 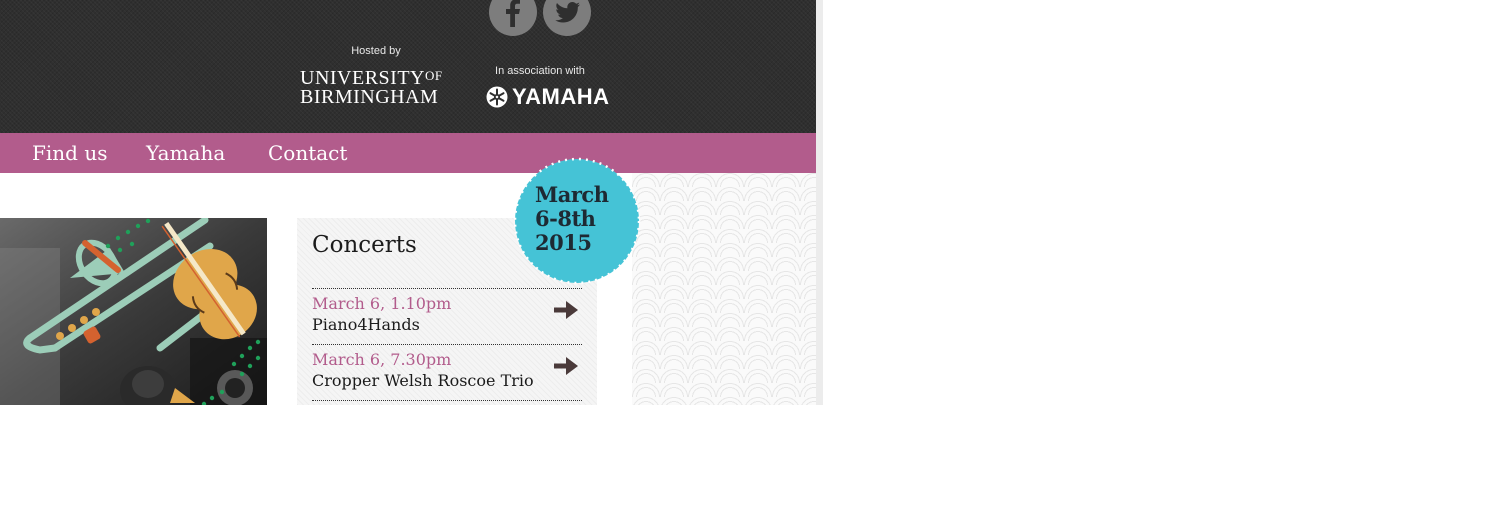 I want to click on concert-name: Piano4Hands, so click(x=366, y=324).